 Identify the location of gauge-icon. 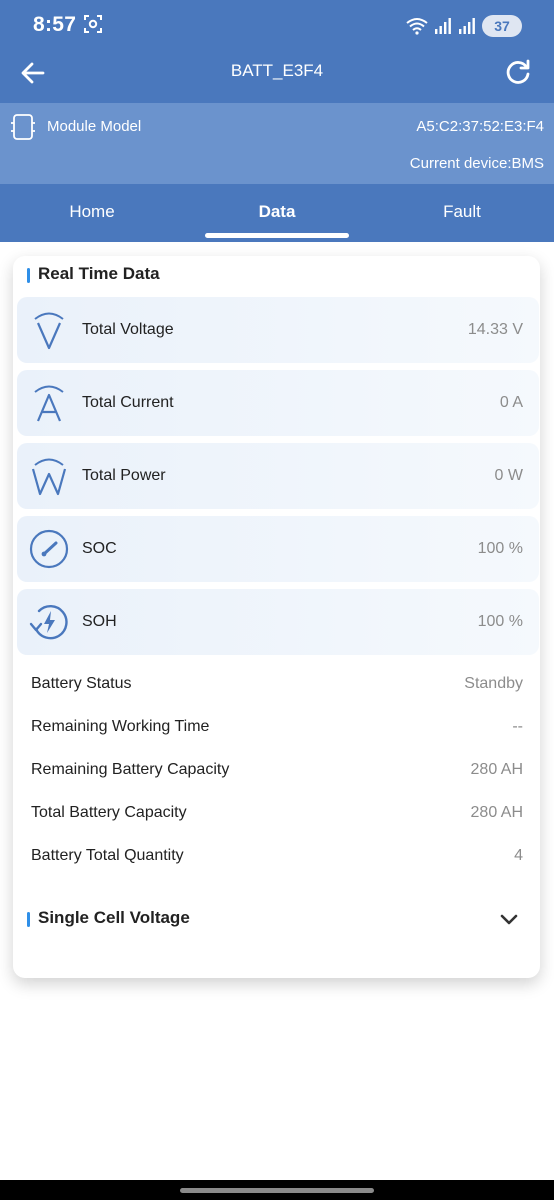
(49, 549).